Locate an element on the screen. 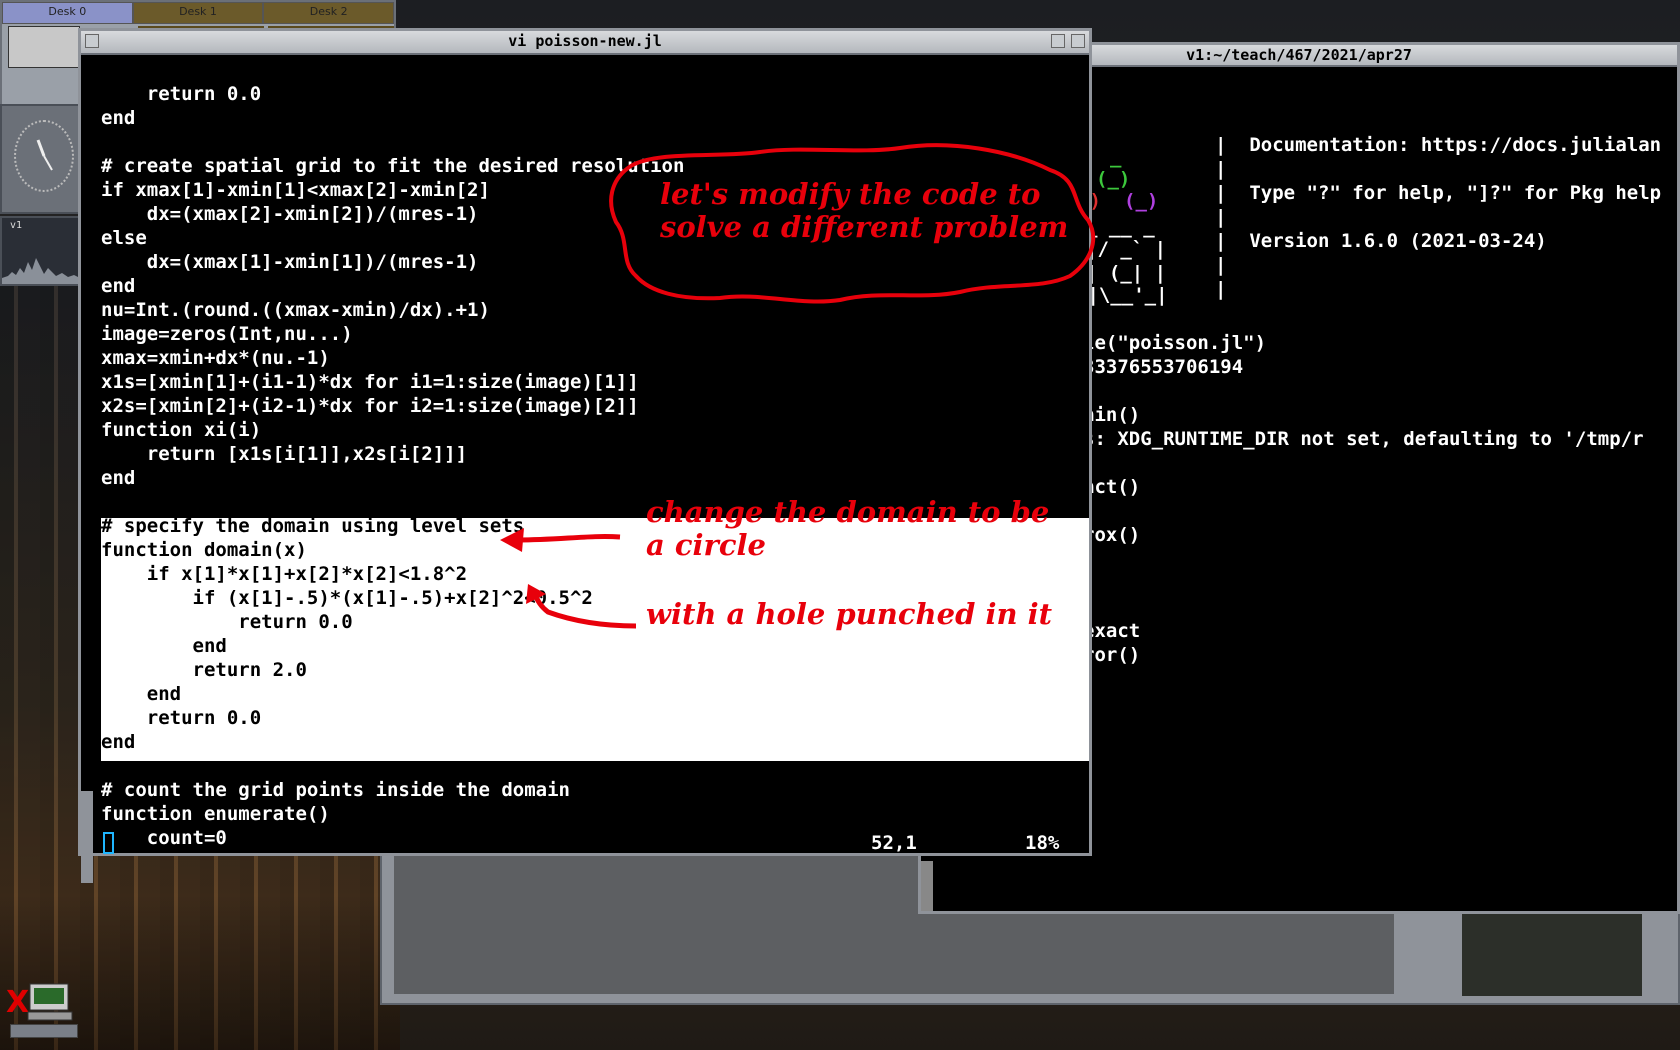 The height and width of the screenshot is (1050, 1680). minimize-button is located at coordinates (1058, 41).